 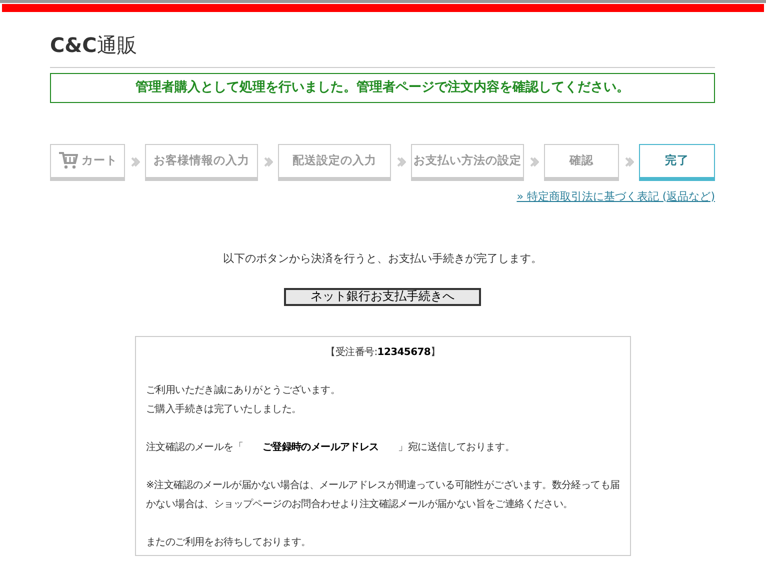 I want to click on logo-suffix: 通販, so click(x=116, y=45).